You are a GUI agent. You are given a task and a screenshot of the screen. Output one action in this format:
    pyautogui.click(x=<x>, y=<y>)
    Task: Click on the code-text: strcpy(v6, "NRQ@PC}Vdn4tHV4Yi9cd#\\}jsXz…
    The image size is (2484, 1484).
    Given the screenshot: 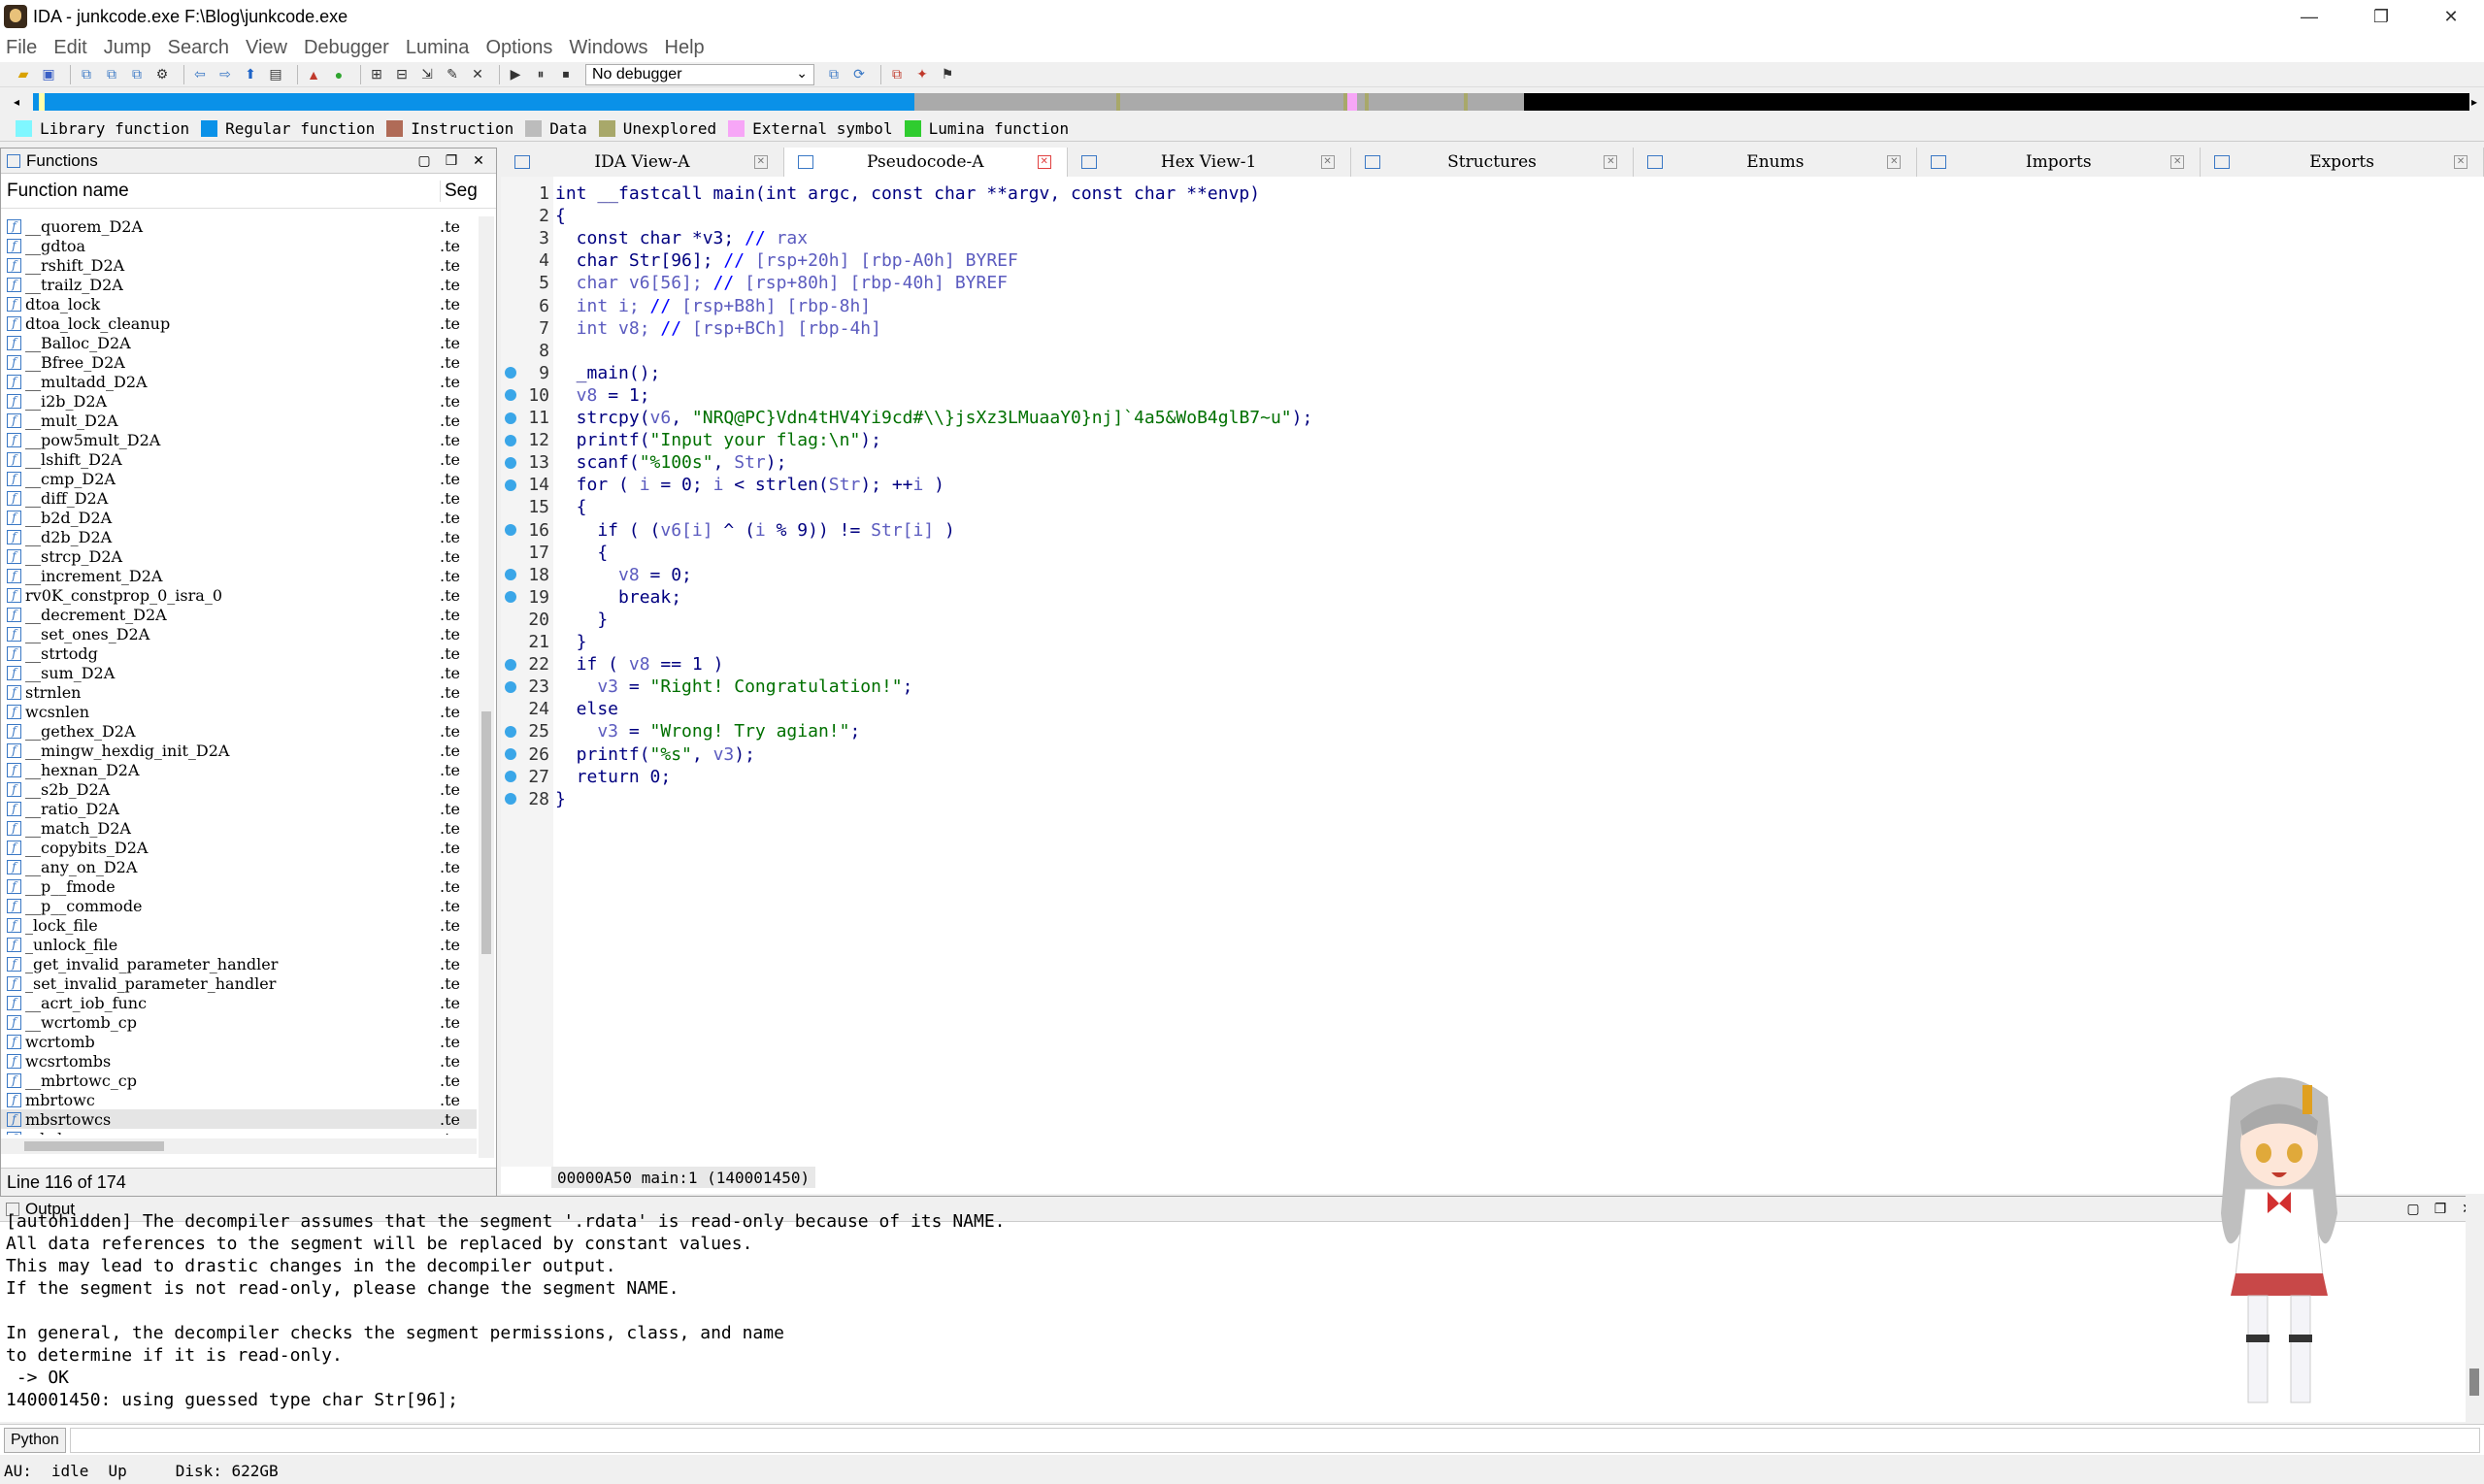 What is the action you would take?
    pyautogui.click(x=934, y=418)
    